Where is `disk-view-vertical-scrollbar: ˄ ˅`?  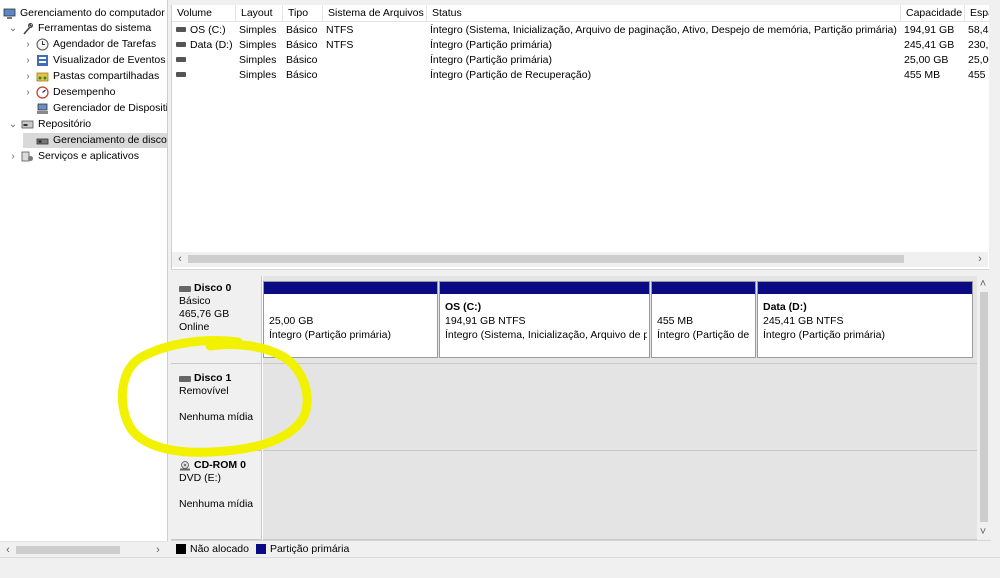 disk-view-vertical-scrollbar: ˄ ˅ is located at coordinates (984, 408).